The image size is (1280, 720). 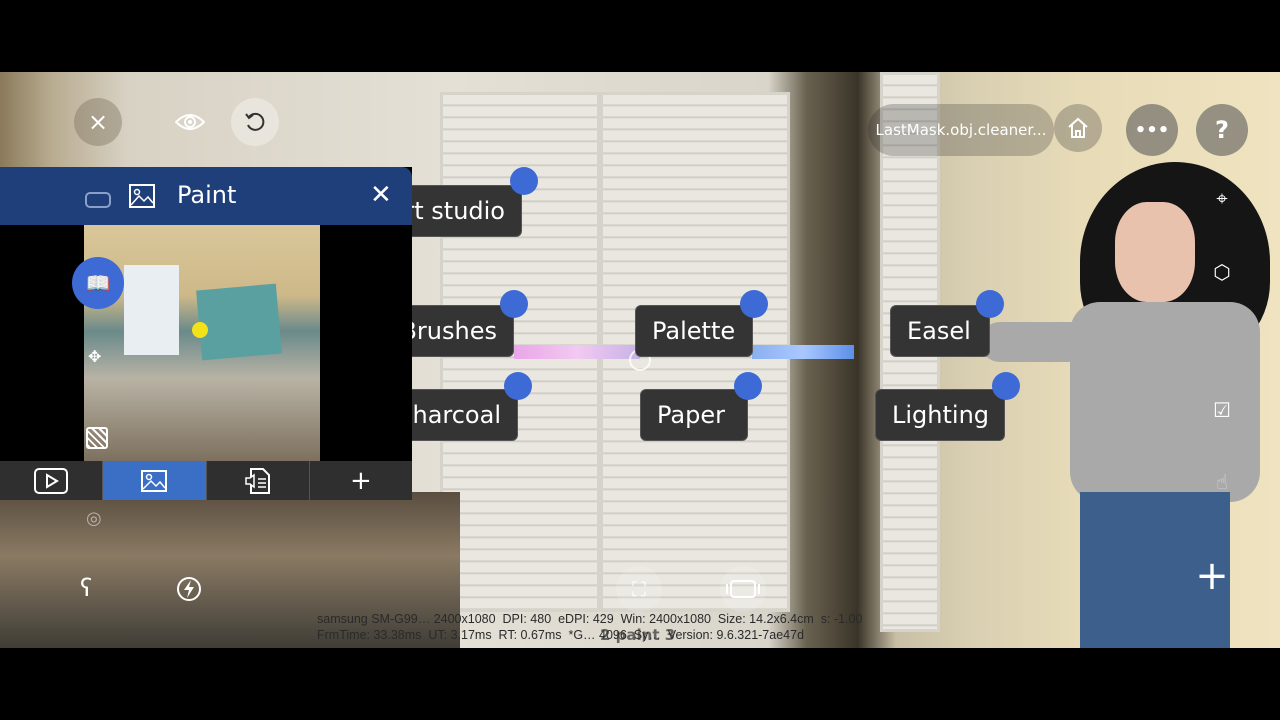 I want to click on layers-icon, so click(x=97, y=438).